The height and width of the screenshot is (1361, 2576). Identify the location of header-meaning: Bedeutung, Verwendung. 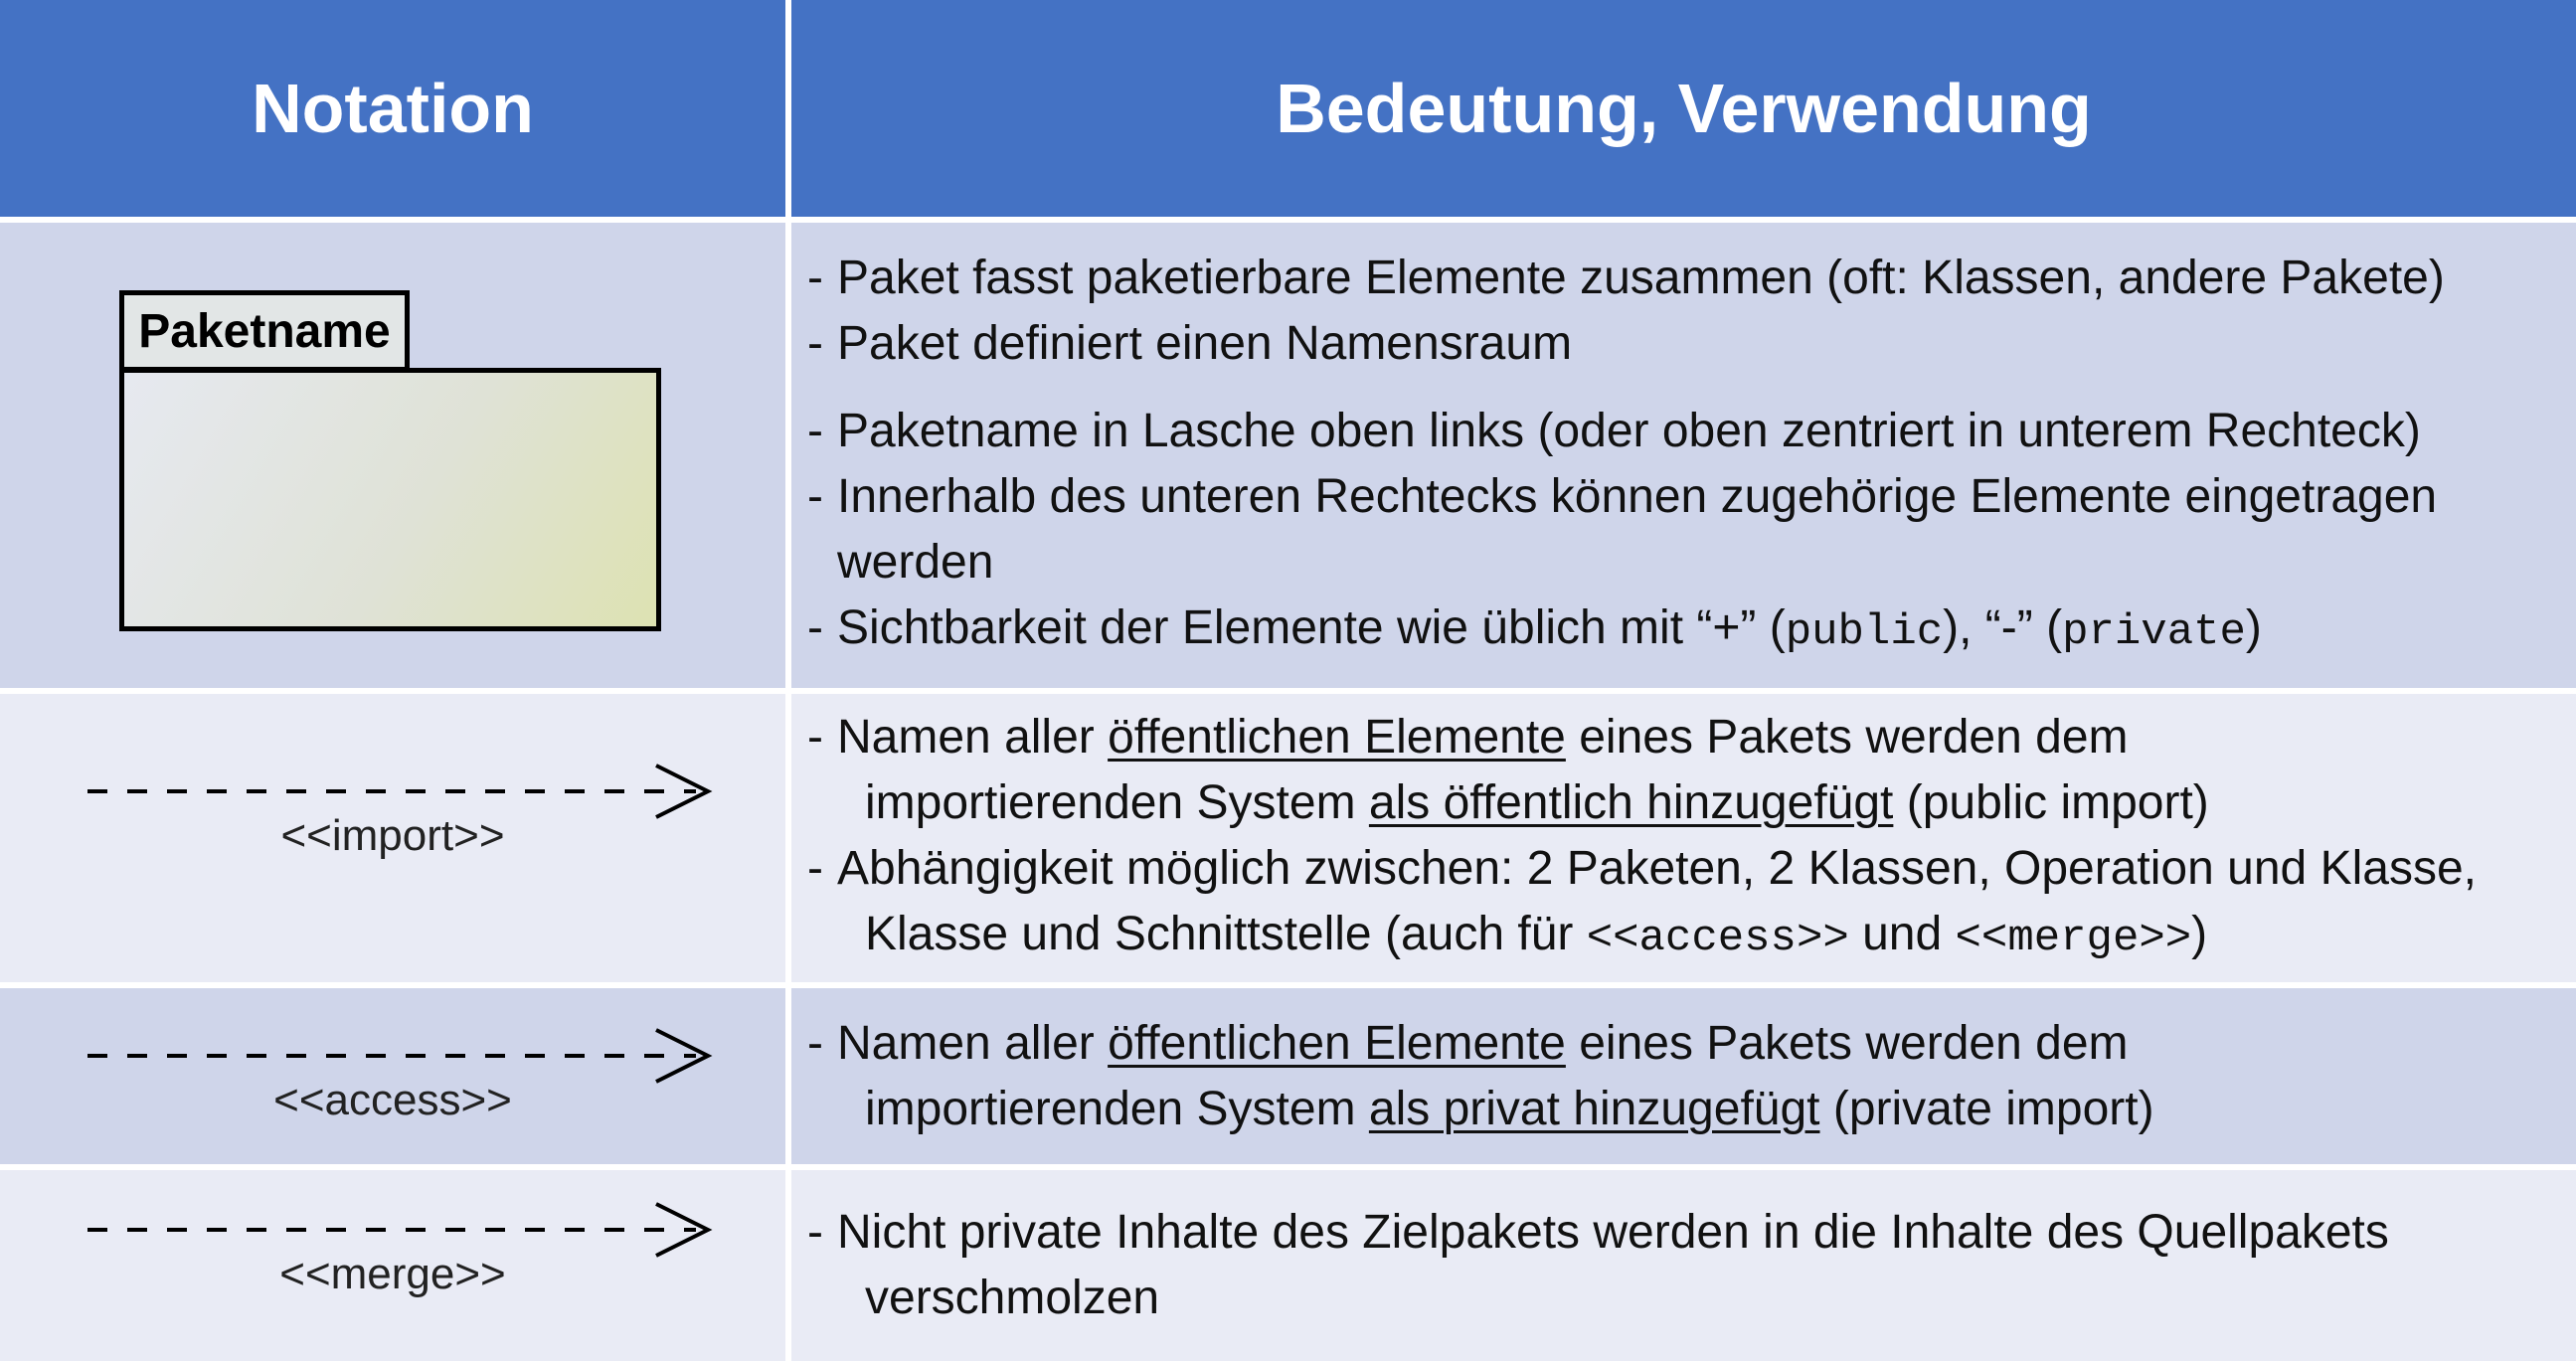
(1683, 108).